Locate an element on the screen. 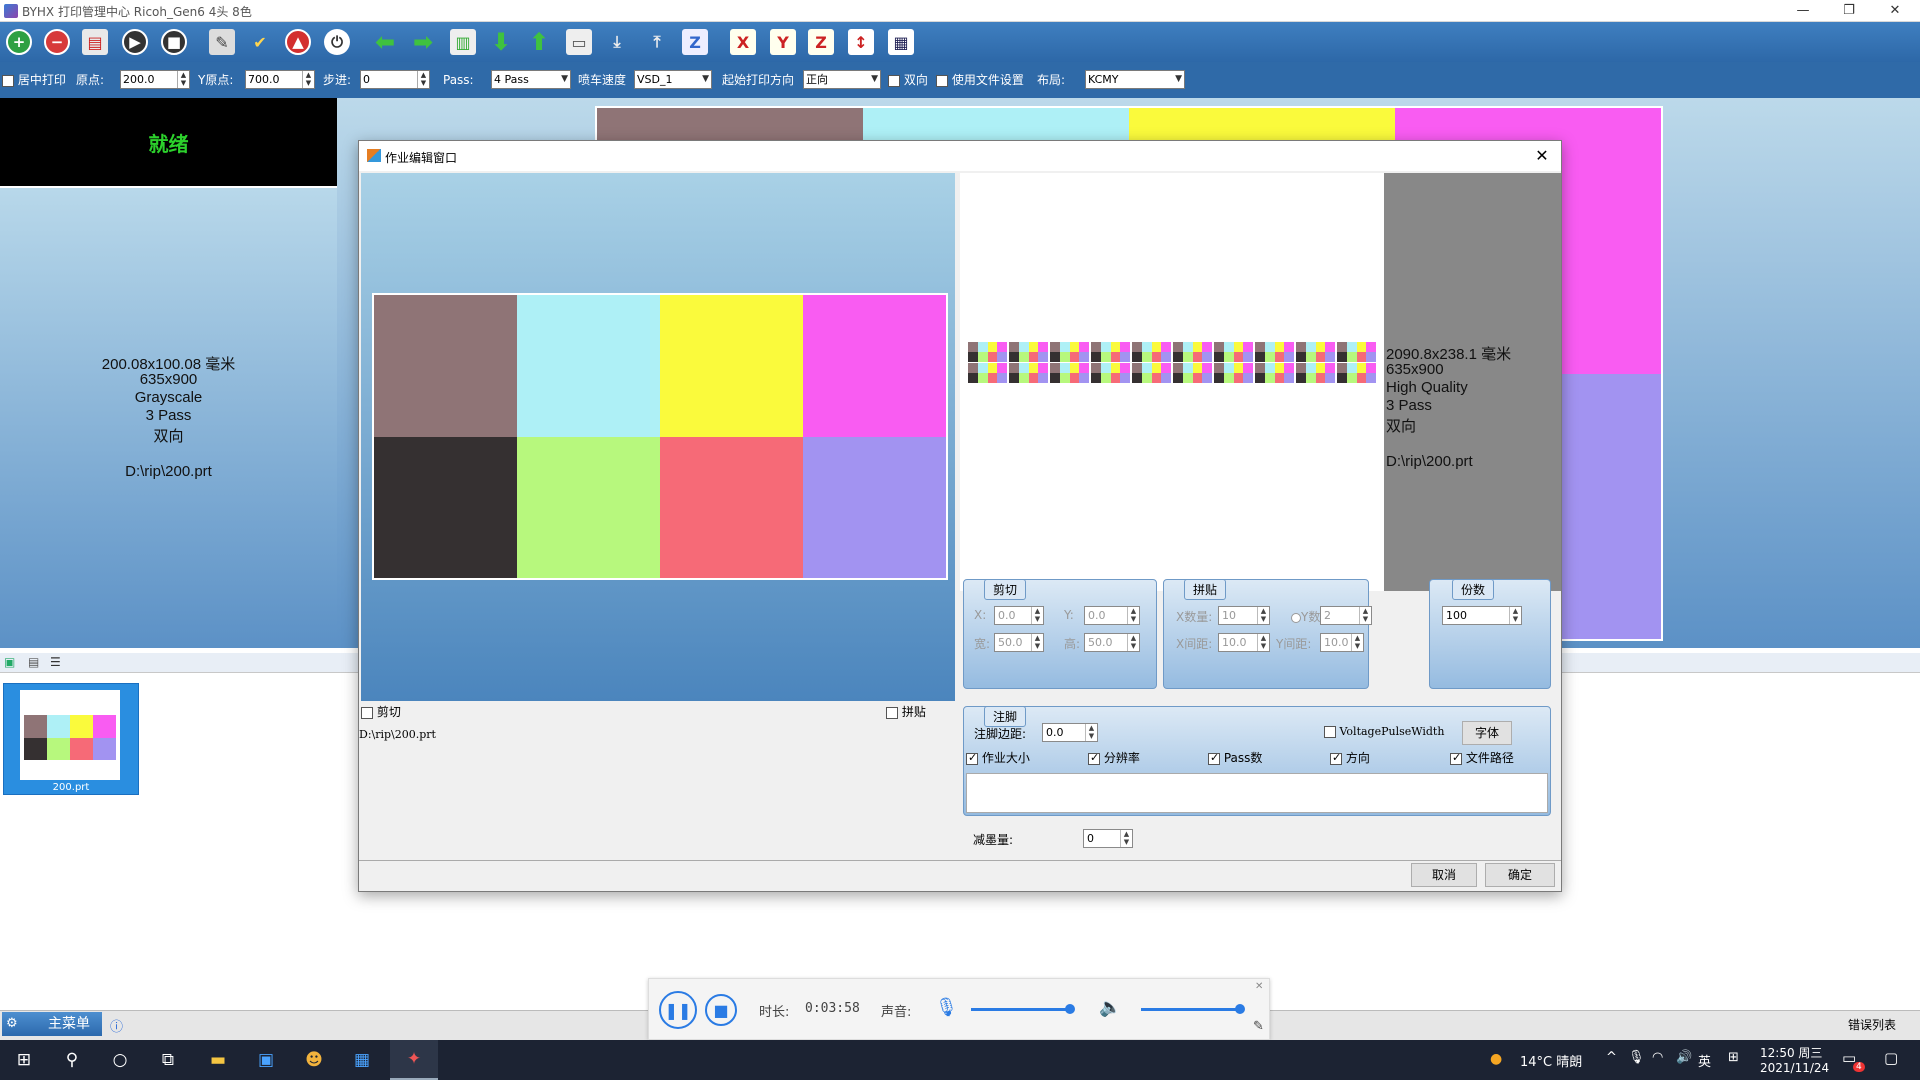 This screenshot has height=1080, width=1920. ink-reduce-input: 0 ▲ ▼ is located at coordinates (1108, 838).